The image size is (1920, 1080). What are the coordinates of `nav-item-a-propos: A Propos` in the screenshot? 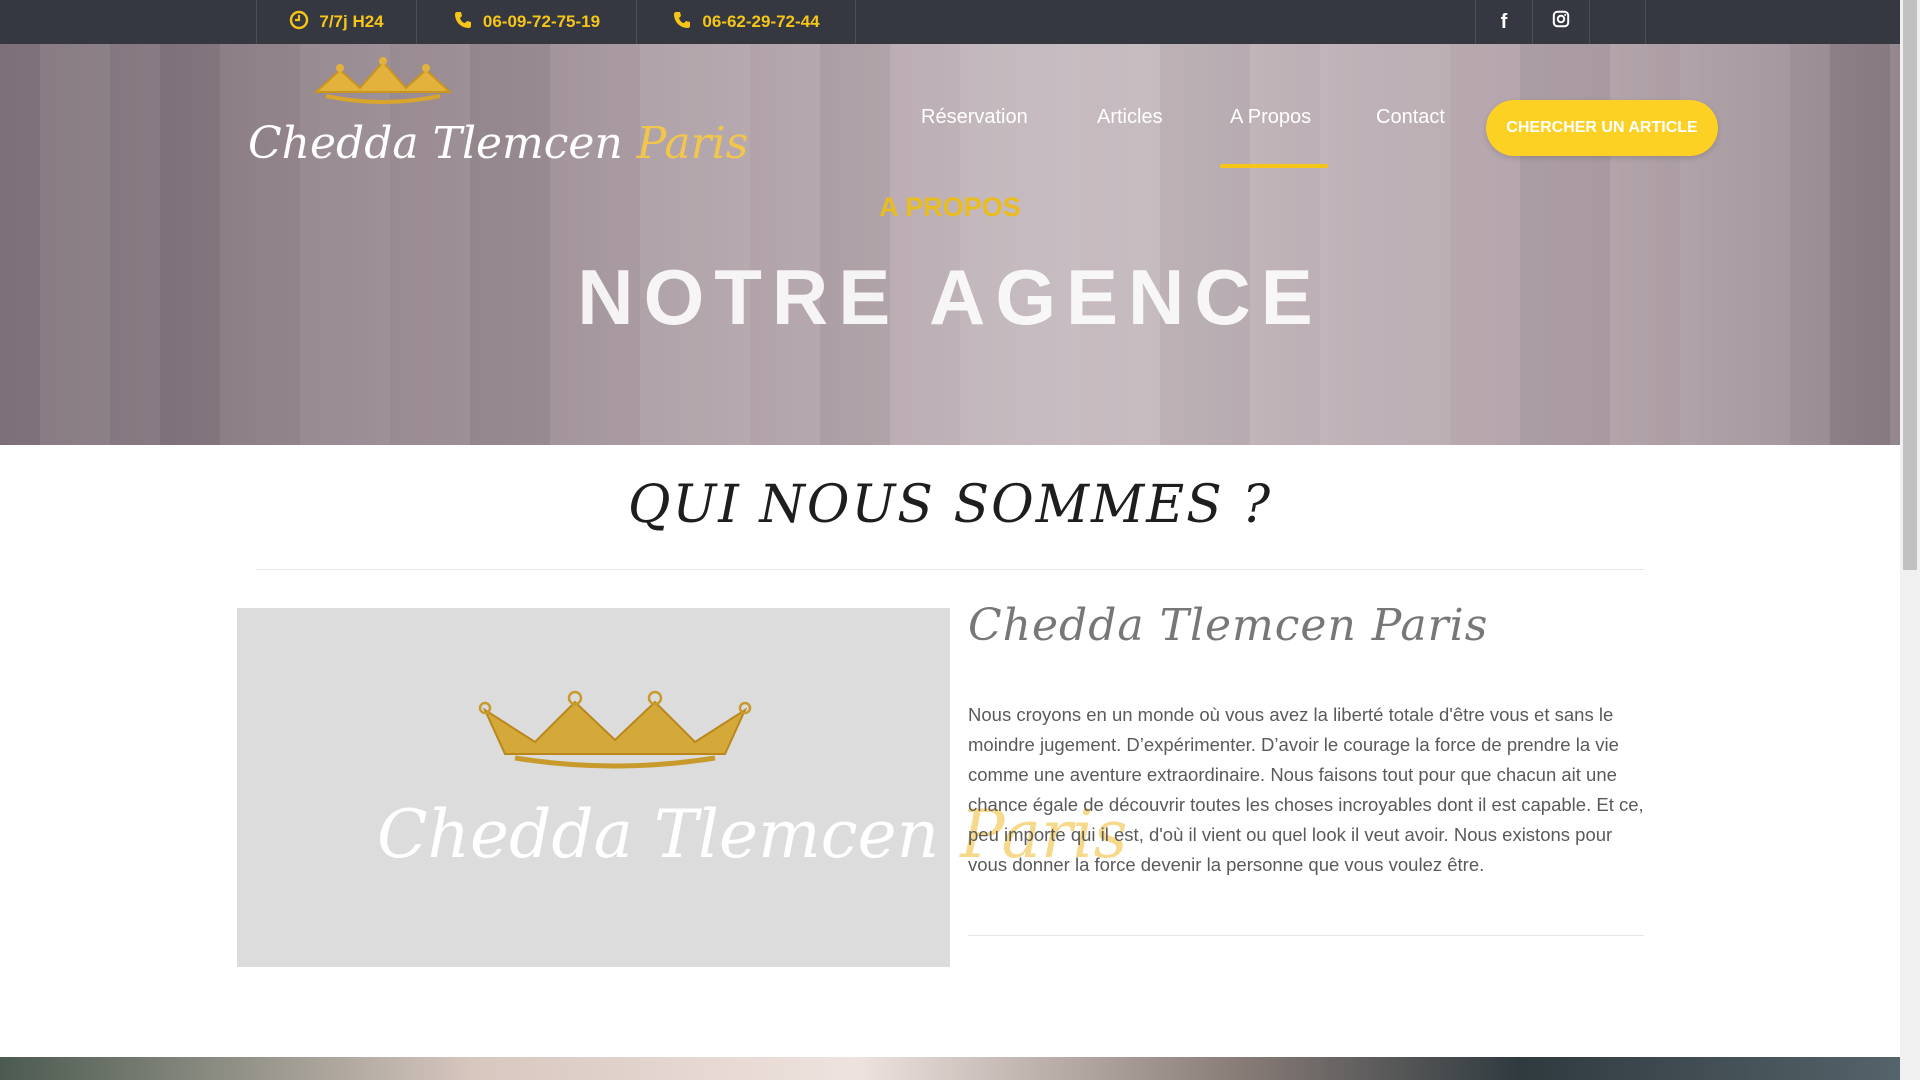 It's located at (1270, 117).